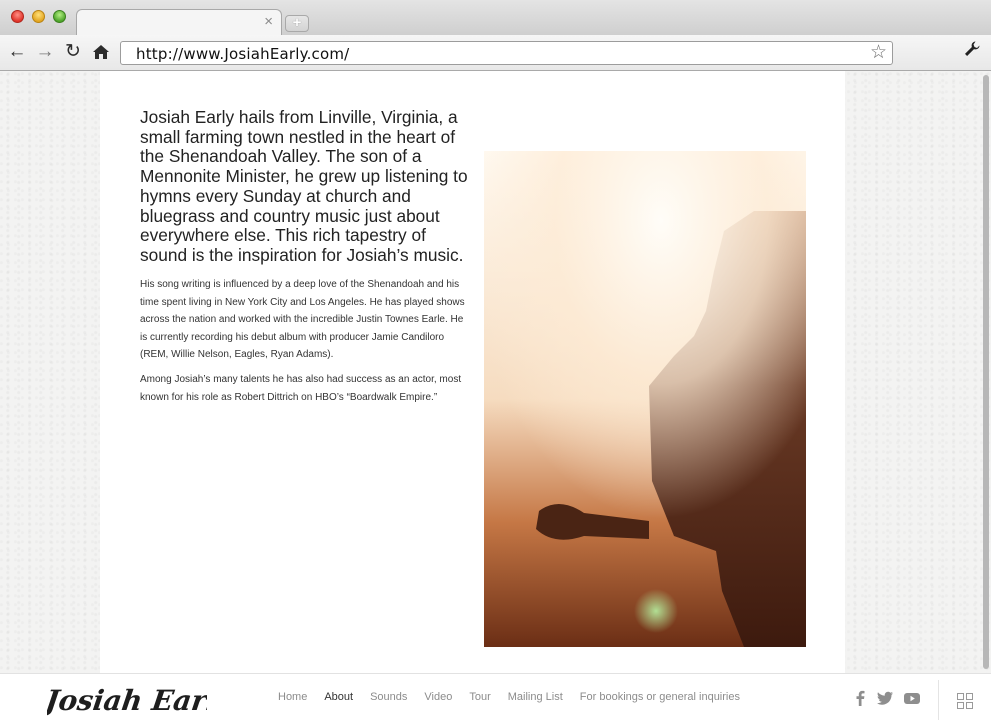  I want to click on browser-titlebar: × +, so click(495, 17).